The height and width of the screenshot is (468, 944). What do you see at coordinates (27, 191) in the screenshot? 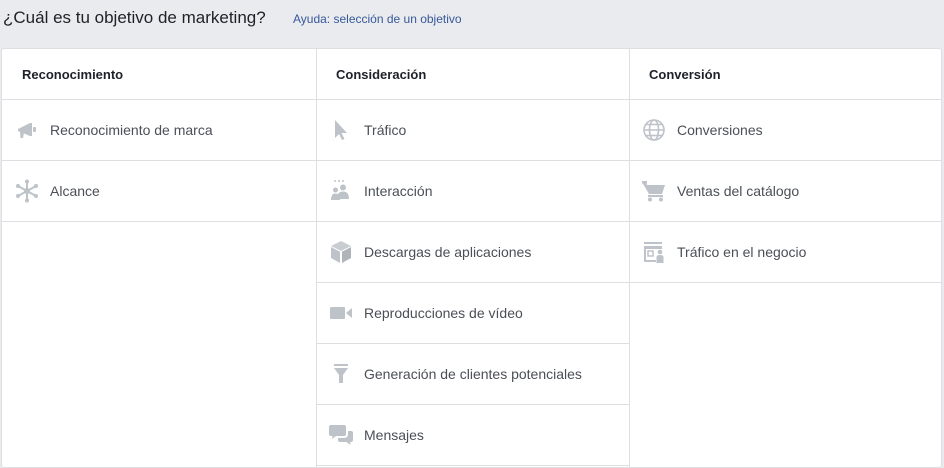
I see `reach-icon` at bounding box center [27, 191].